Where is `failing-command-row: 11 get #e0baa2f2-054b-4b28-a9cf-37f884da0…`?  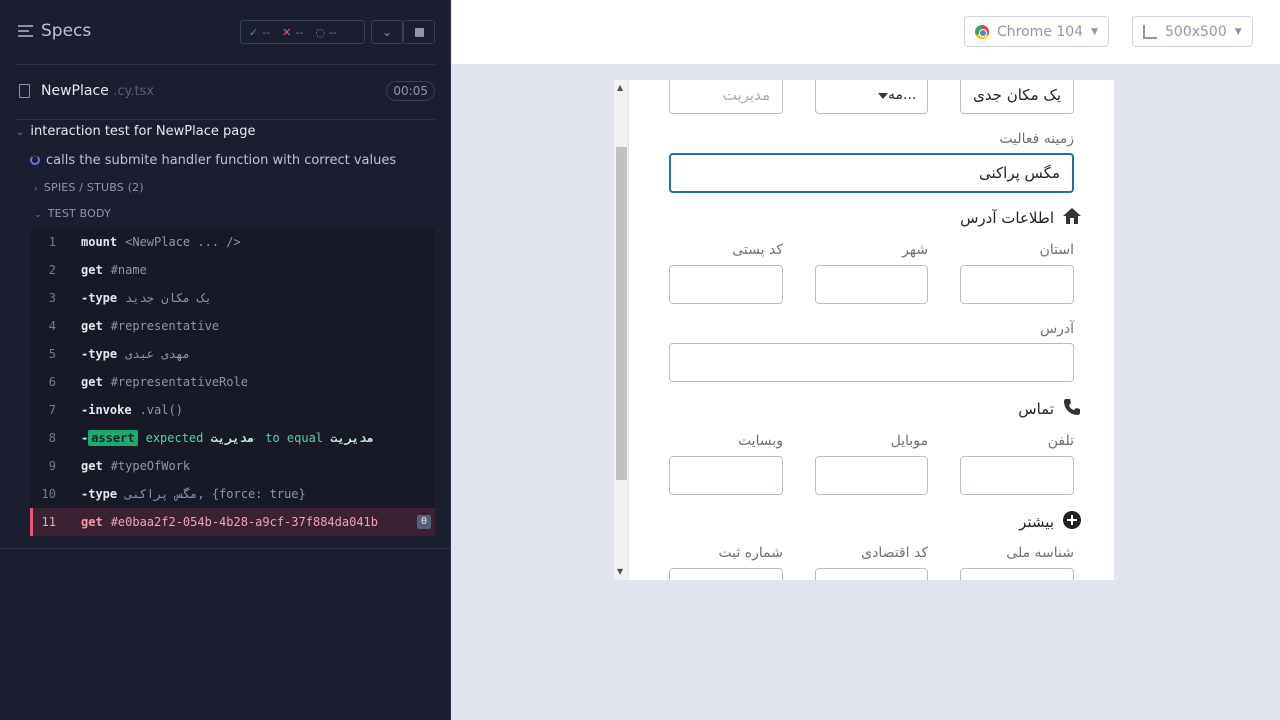 failing-command-row: 11 get #e0baa2f2-054b-4b28-a9cf-37f884da0… is located at coordinates (232, 522).